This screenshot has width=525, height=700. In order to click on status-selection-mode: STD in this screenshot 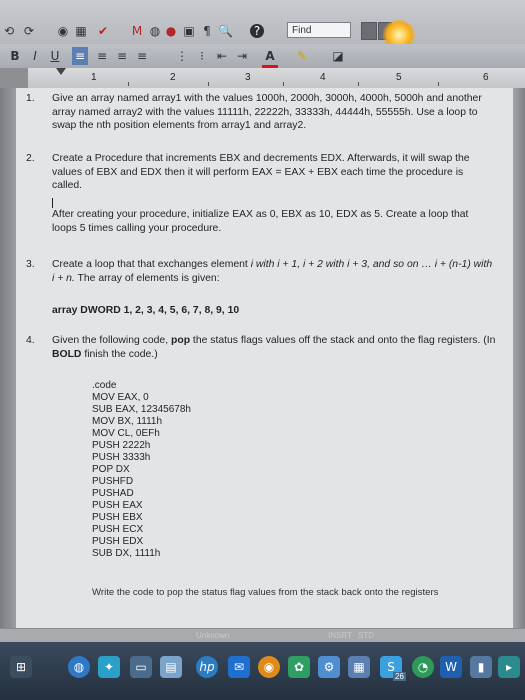, I will do `click(366, 636)`.